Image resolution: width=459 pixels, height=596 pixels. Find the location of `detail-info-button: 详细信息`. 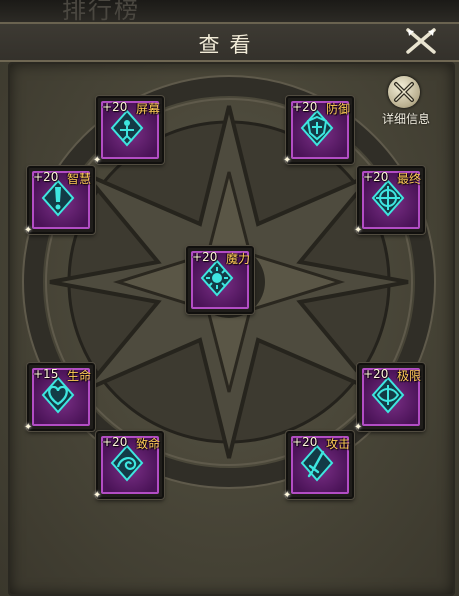

detail-info-button: 详细信息 is located at coordinates (406, 103).